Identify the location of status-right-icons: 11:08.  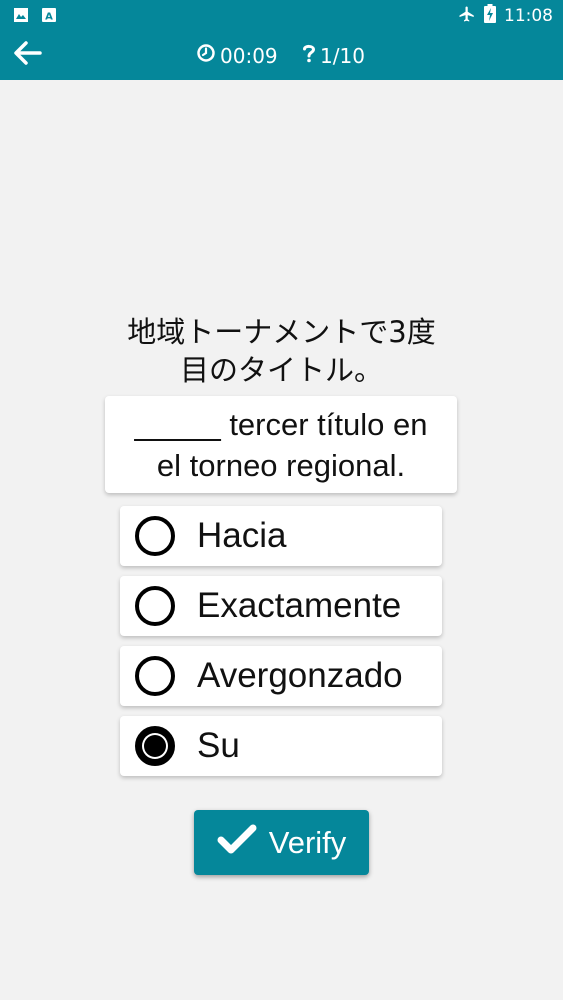
(505, 16).